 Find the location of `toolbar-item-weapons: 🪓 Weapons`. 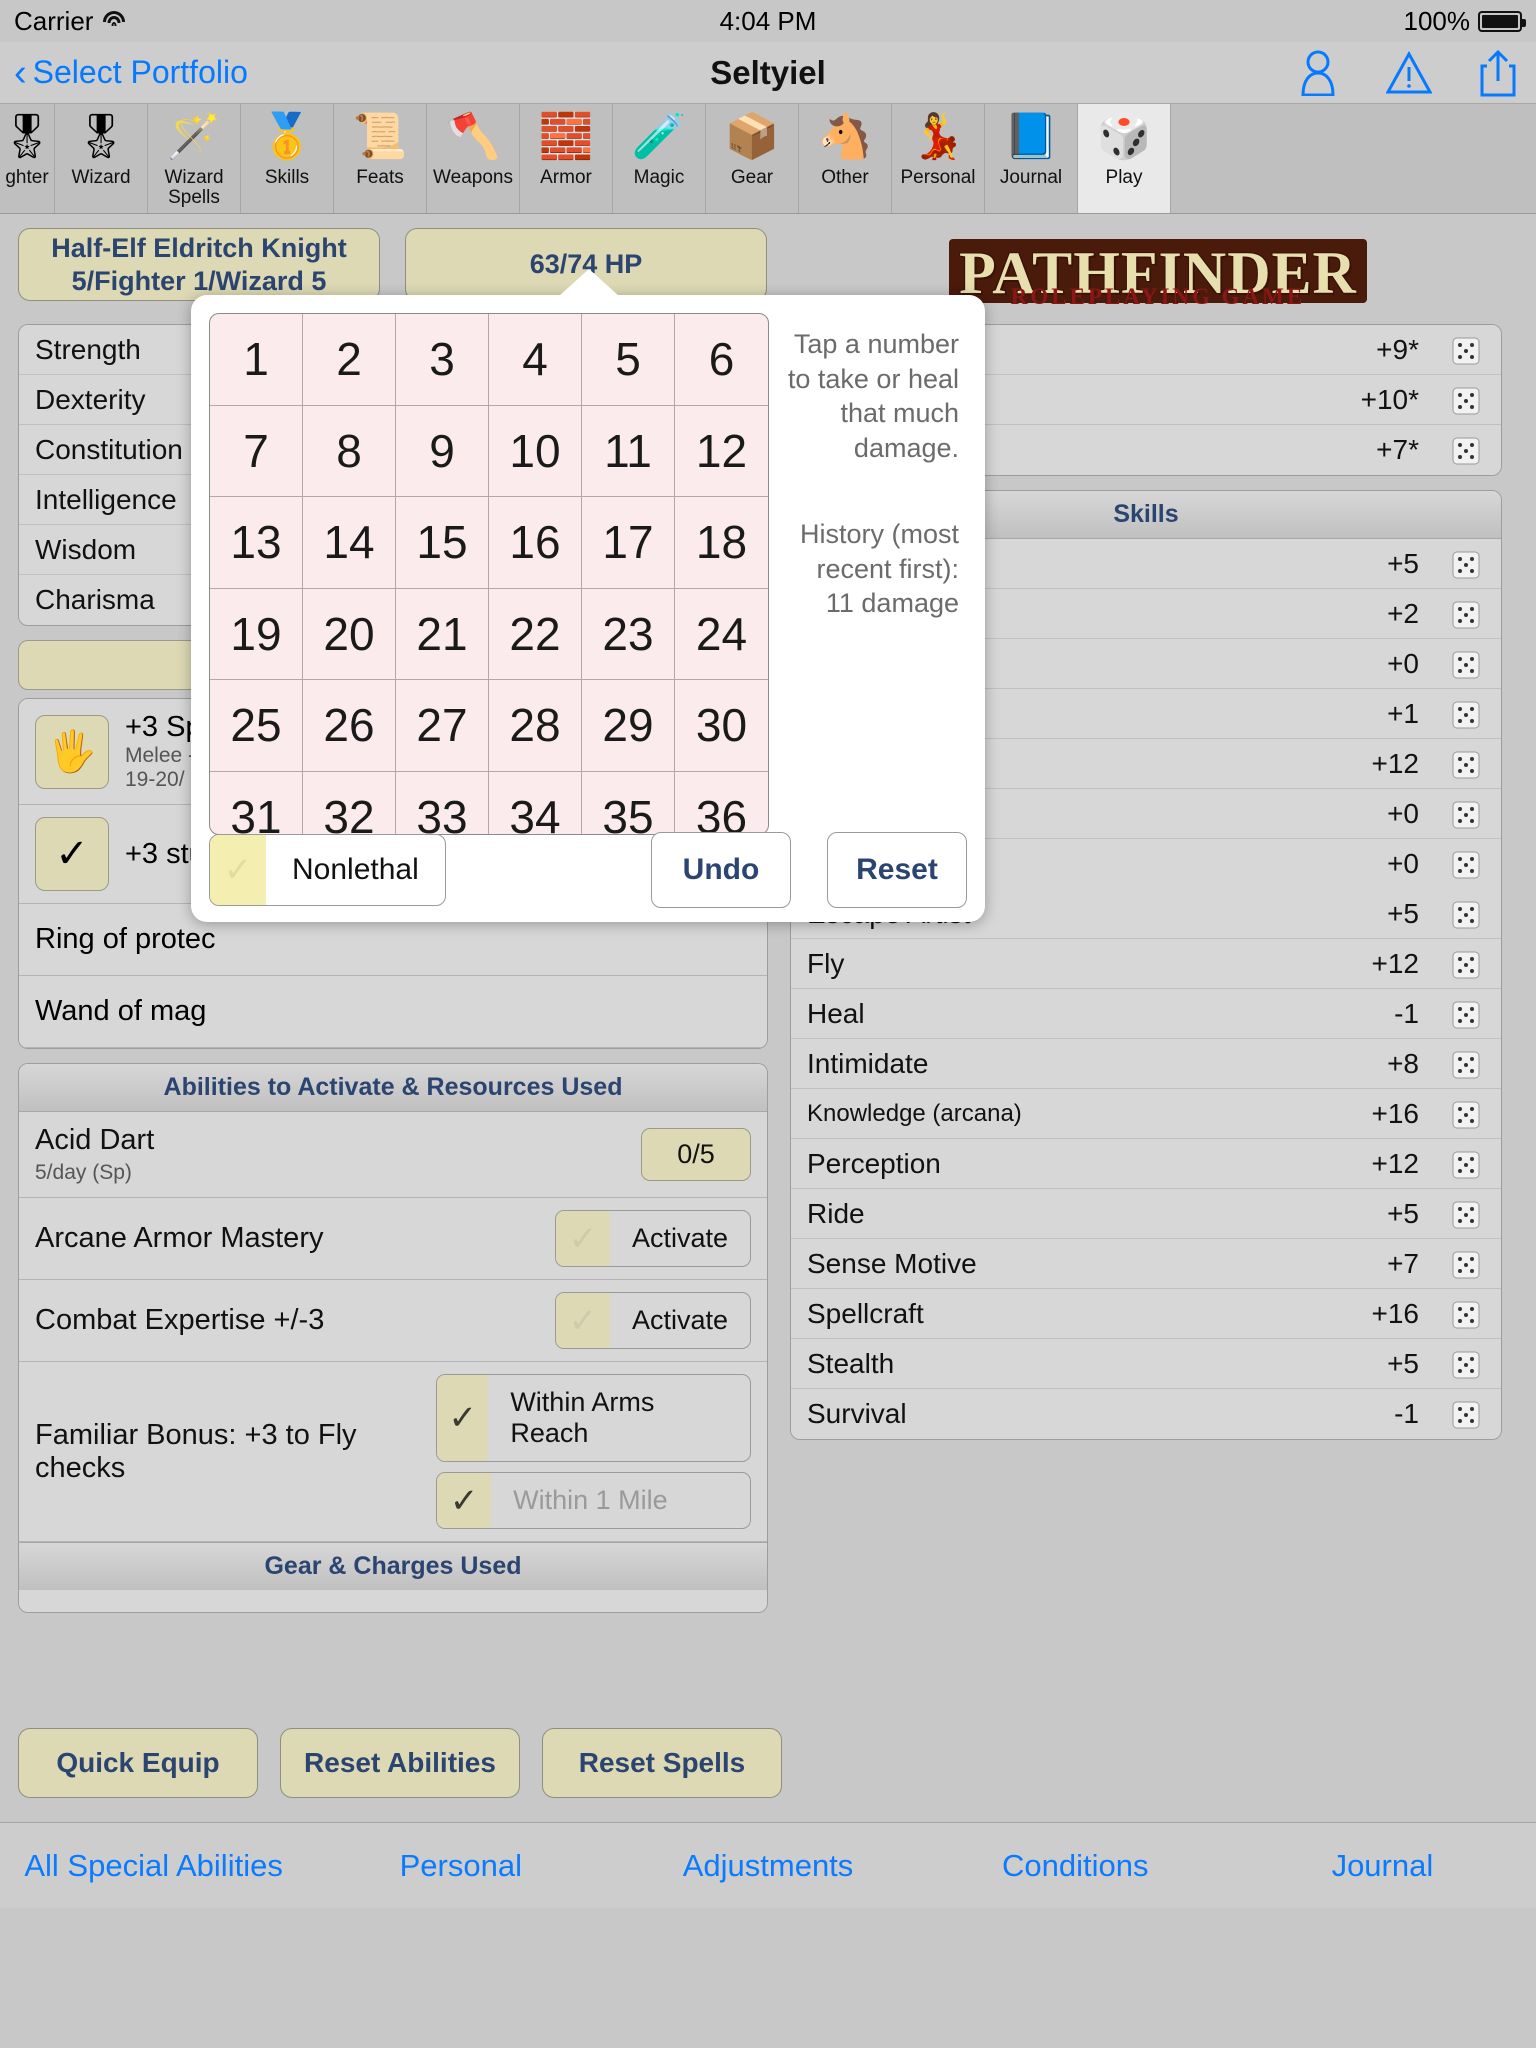

toolbar-item-weapons: 🪓 Weapons is located at coordinates (473, 158).